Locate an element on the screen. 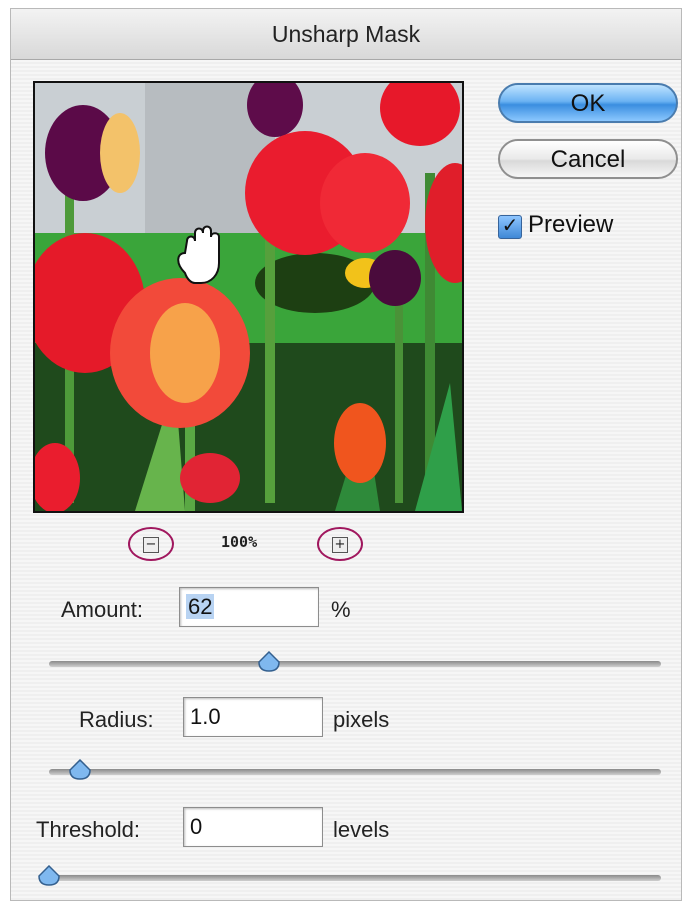 This screenshot has height=909, width=691. amount-value: 62 is located at coordinates (200, 606).